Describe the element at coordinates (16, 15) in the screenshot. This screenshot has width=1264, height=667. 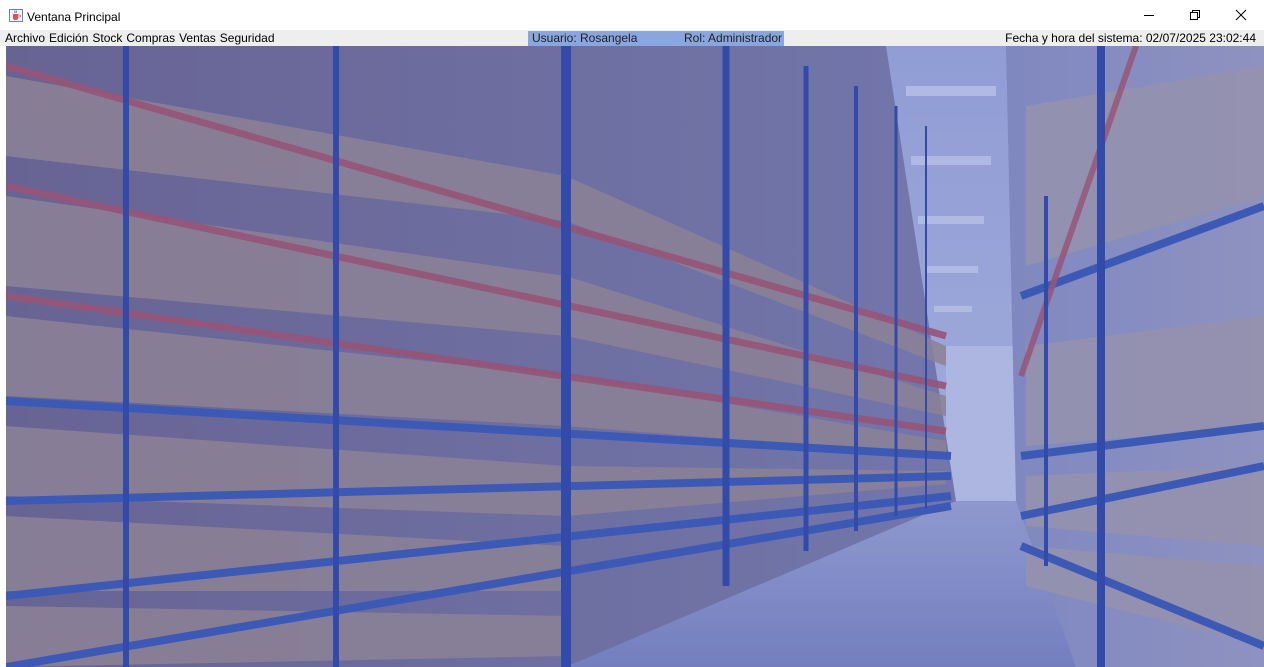
I see `java-cup-icon` at that location.